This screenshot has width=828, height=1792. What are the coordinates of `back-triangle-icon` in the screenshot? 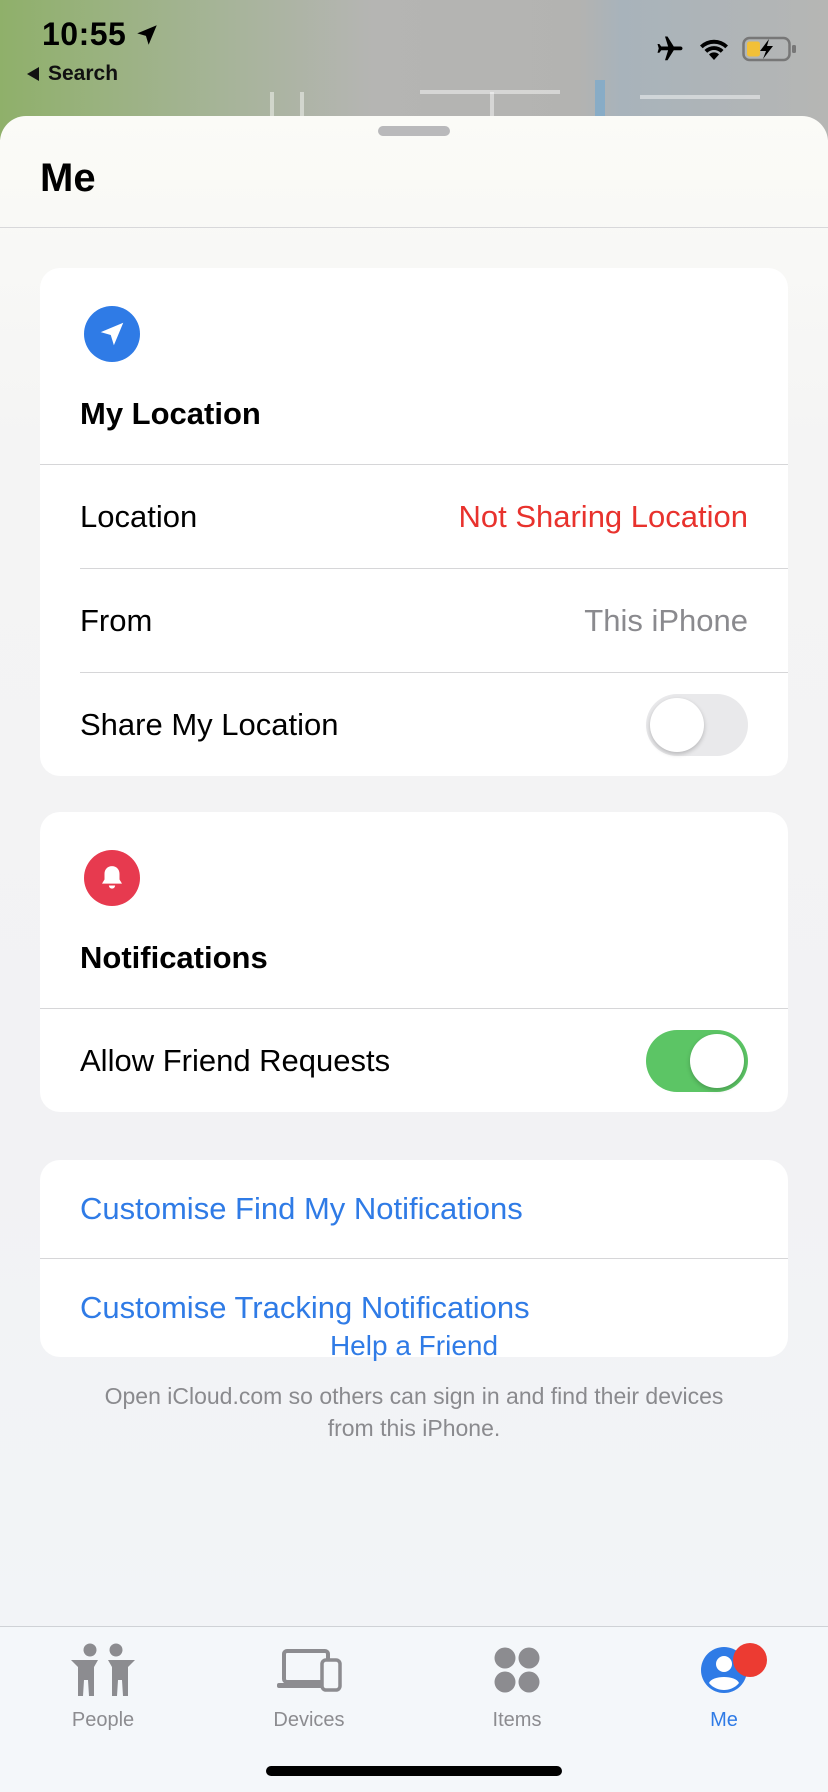 It's located at (33, 74).